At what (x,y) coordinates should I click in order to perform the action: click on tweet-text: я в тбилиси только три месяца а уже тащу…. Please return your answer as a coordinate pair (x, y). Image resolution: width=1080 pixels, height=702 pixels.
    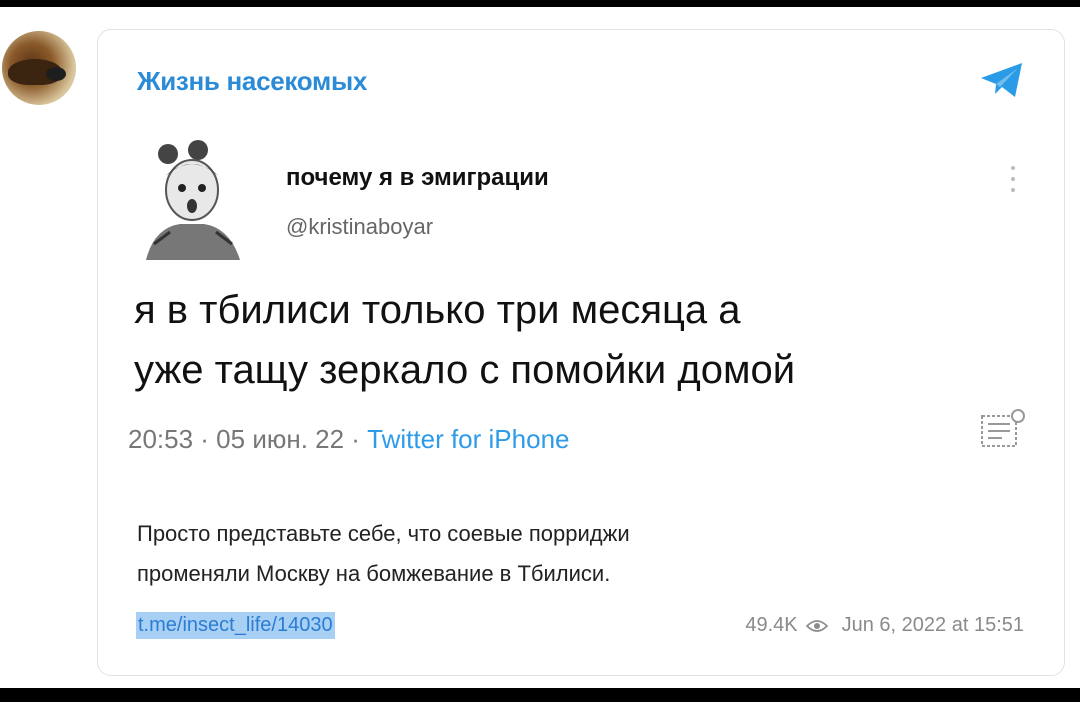
    Looking at the image, I should click on (584, 340).